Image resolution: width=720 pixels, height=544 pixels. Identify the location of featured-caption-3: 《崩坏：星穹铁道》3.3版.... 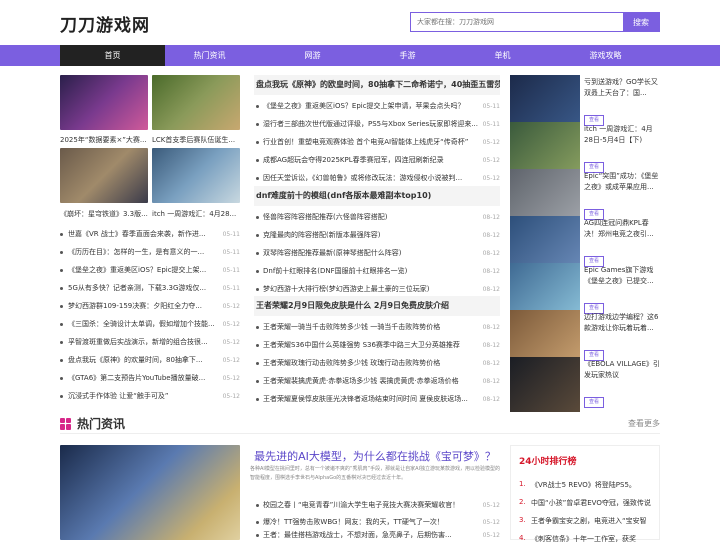
(104, 214).